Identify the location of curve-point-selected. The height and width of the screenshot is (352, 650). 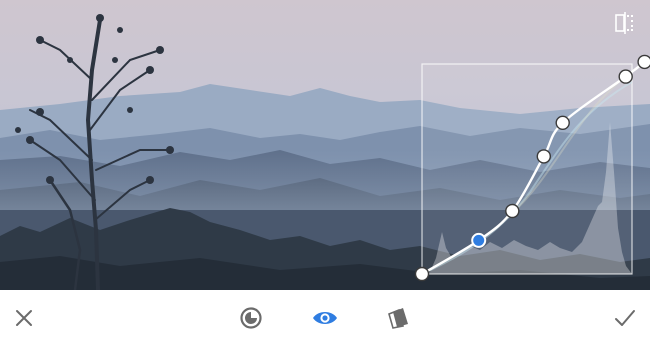
(479, 240).